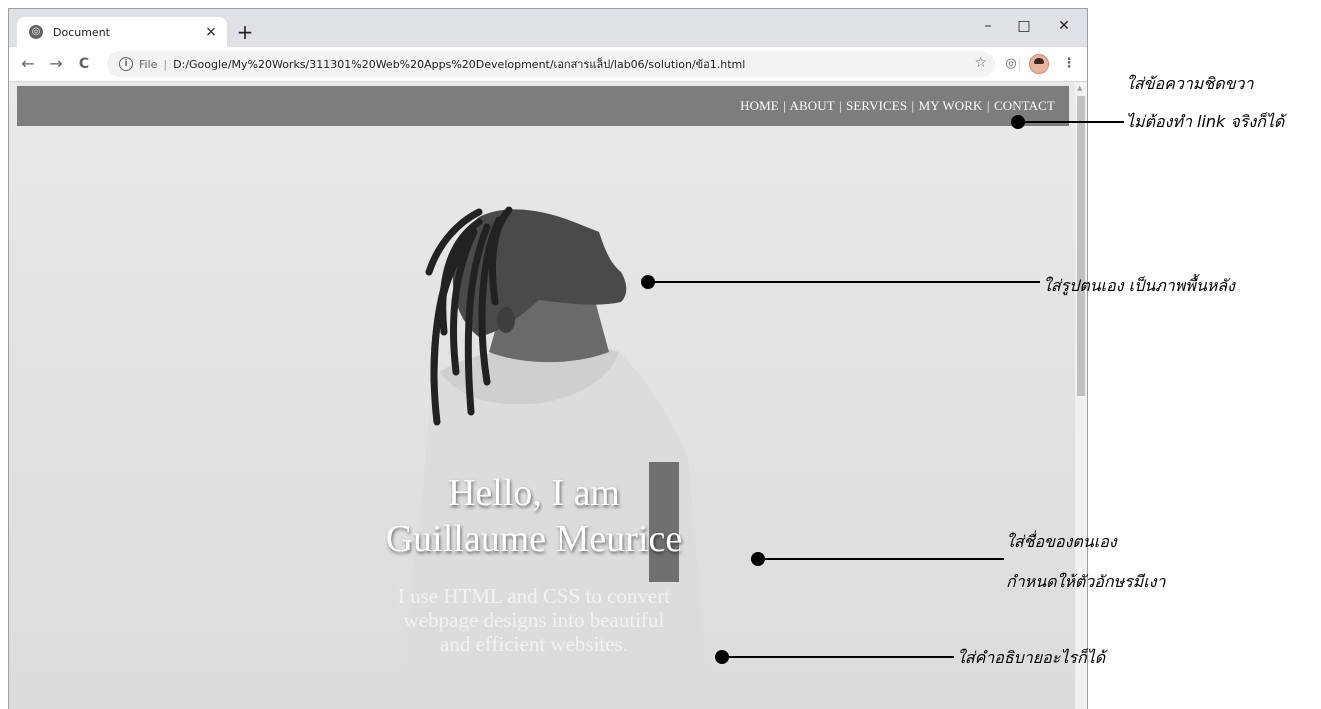 Image resolution: width=1321 pixels, height=709 pixels. I want to click on new-tab-button: +, so click(245, 32).